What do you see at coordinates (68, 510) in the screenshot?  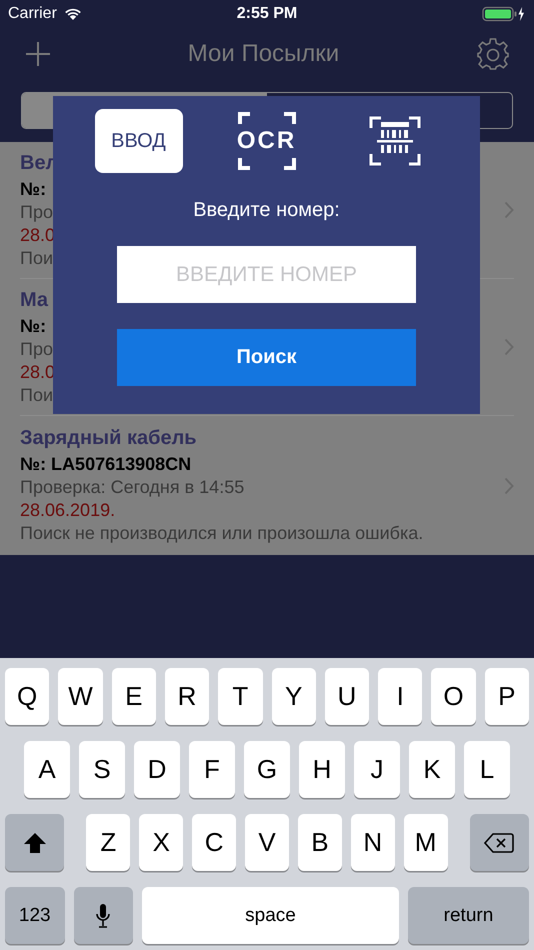 I see `parcel-date: 28.06.2019.` at bounding box center [68, 510].